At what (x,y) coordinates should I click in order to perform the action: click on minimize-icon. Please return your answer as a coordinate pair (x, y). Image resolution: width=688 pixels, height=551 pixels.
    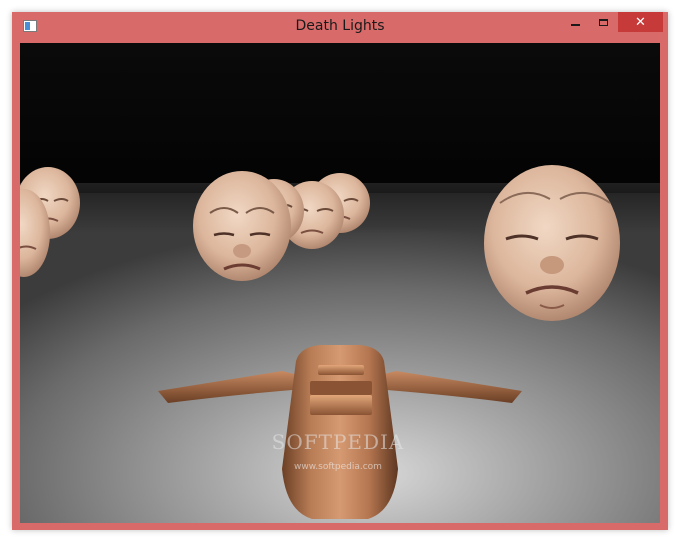
    Looking at the image, I should click on (575, 25).